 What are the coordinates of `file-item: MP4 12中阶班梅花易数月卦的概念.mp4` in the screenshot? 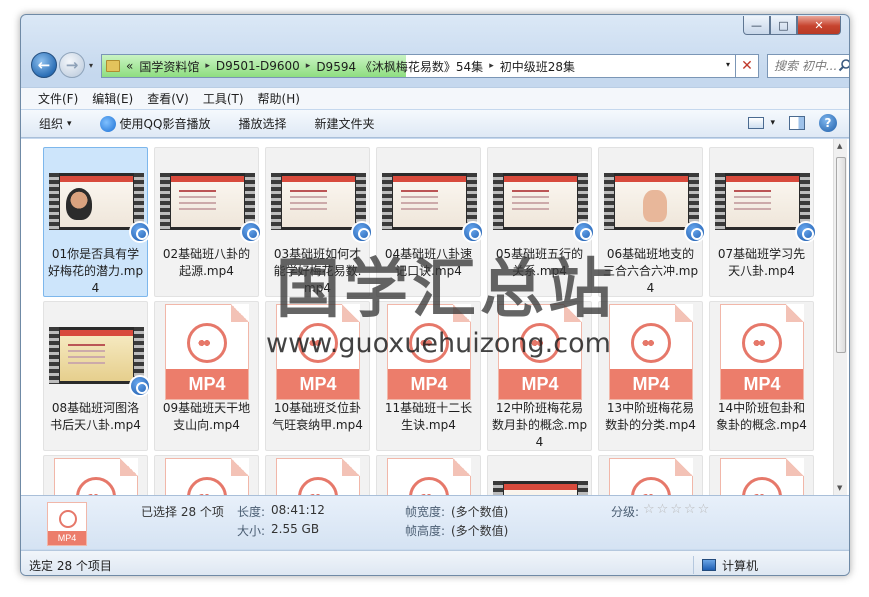 It's located at (539, 376).